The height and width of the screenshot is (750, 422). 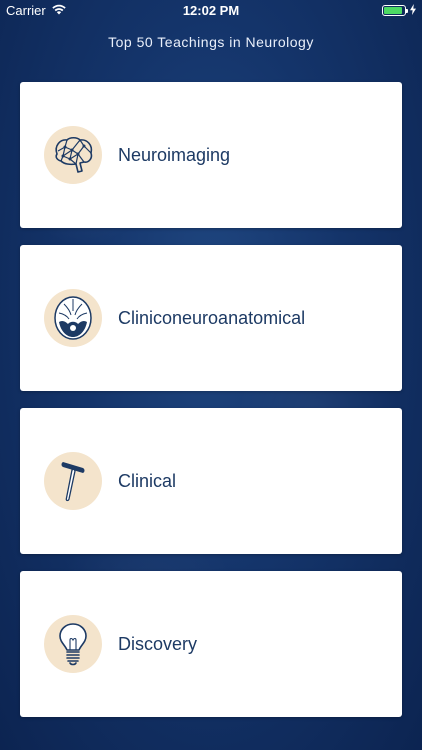 I want to click on reflex-hammer-icon, so click(x=73, y=481).